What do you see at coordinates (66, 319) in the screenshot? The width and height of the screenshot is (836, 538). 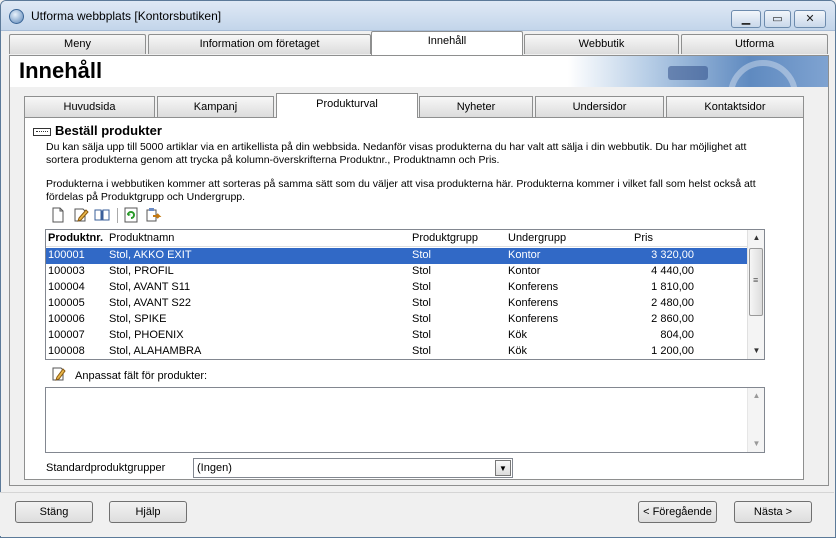 I see `cell-produktnr: 100006` at bounding box center [66, 319].